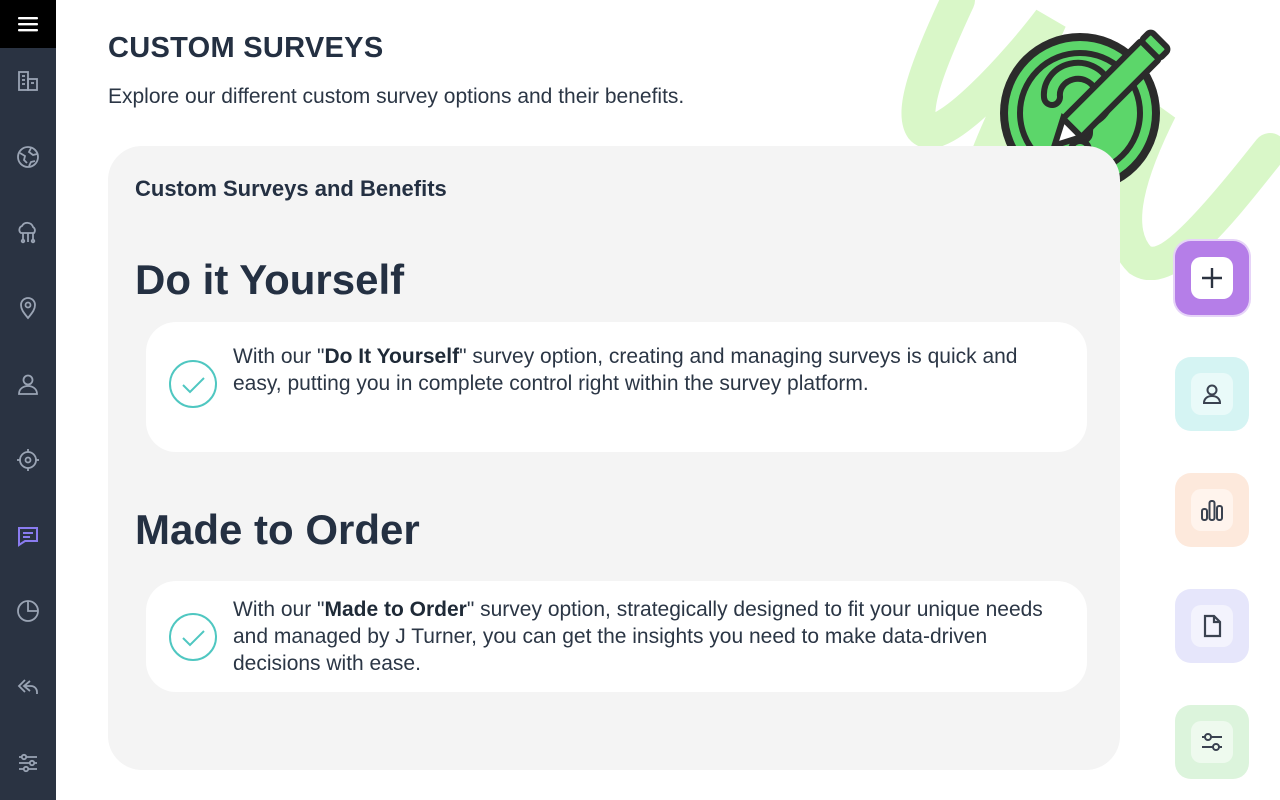 This screenshot has height=800, width=1280. What do you see at coordinates (277, 529) in the screenshot?
I see `section-heading-made-to-order: Made to Order` at bounding box center [277, 529].